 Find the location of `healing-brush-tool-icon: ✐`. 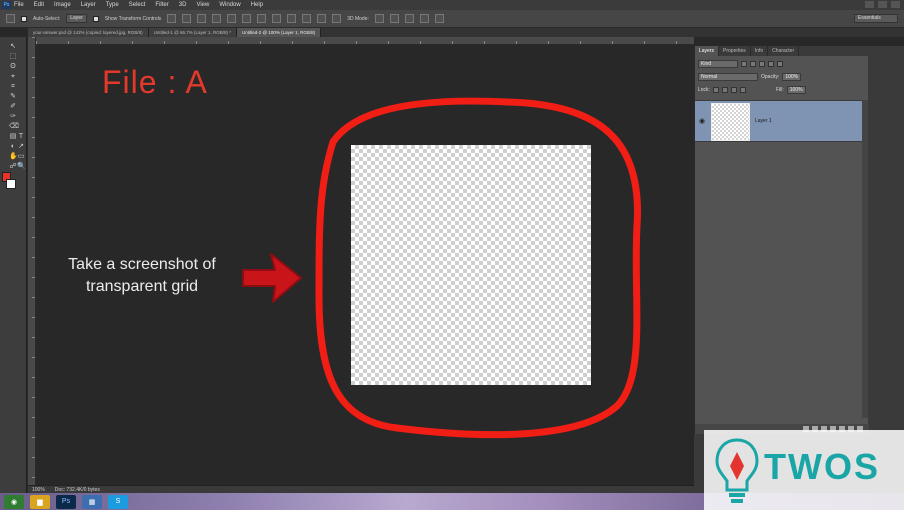

healing-brush-tool-icon: ✐ is located at coordinates (13, 107).